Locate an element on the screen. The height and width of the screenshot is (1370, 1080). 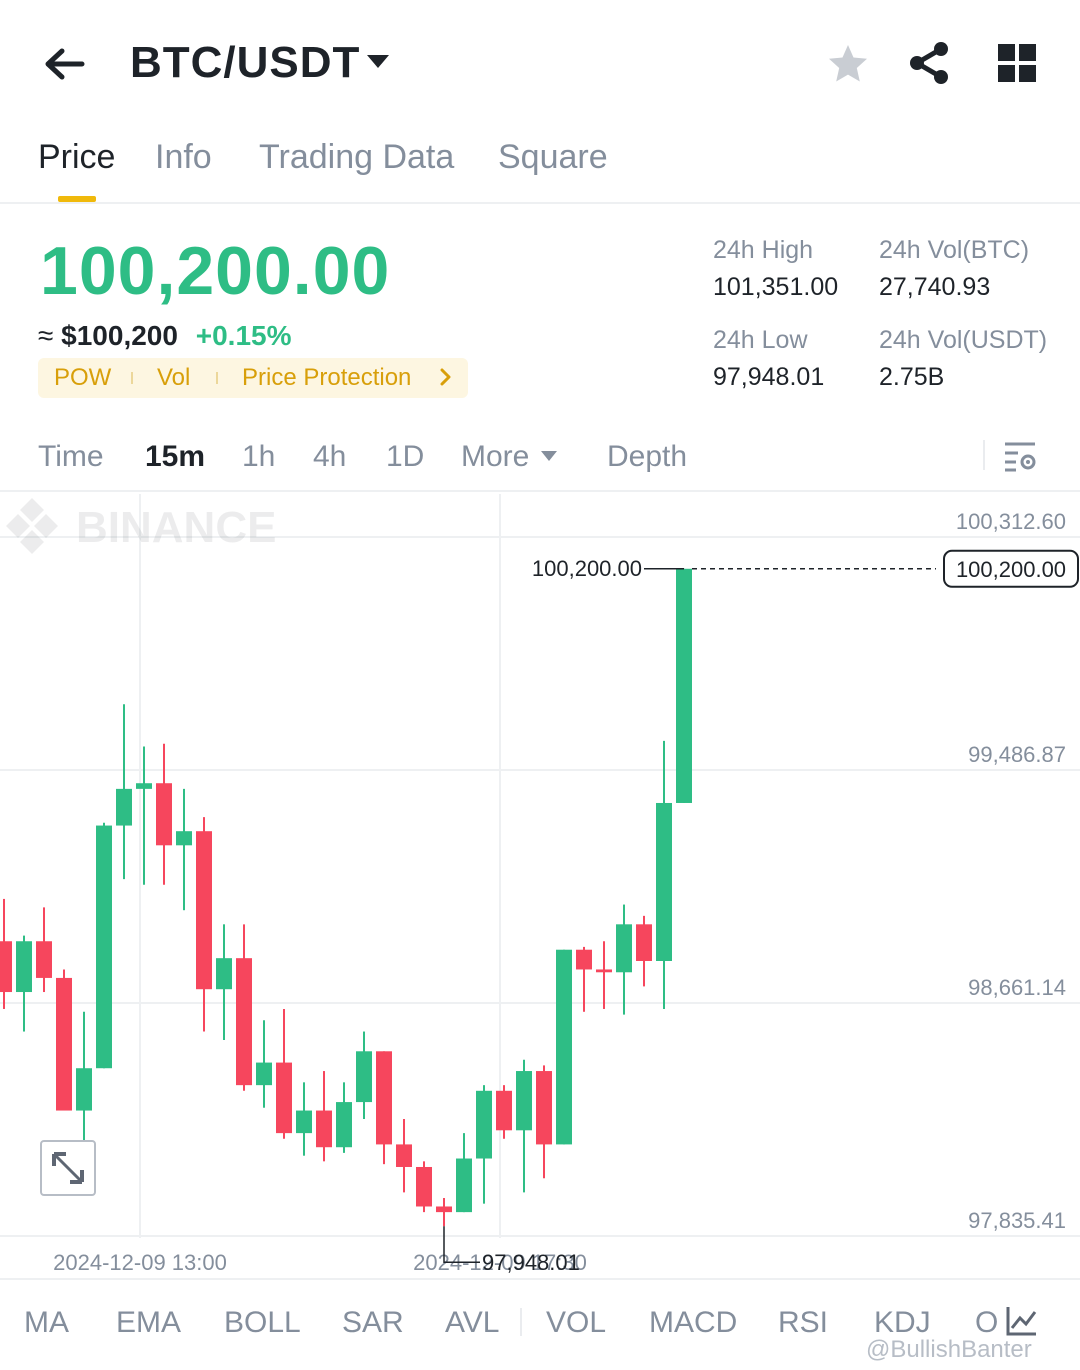
indicator-ema: EMA is located at coordinates (148, 1323).